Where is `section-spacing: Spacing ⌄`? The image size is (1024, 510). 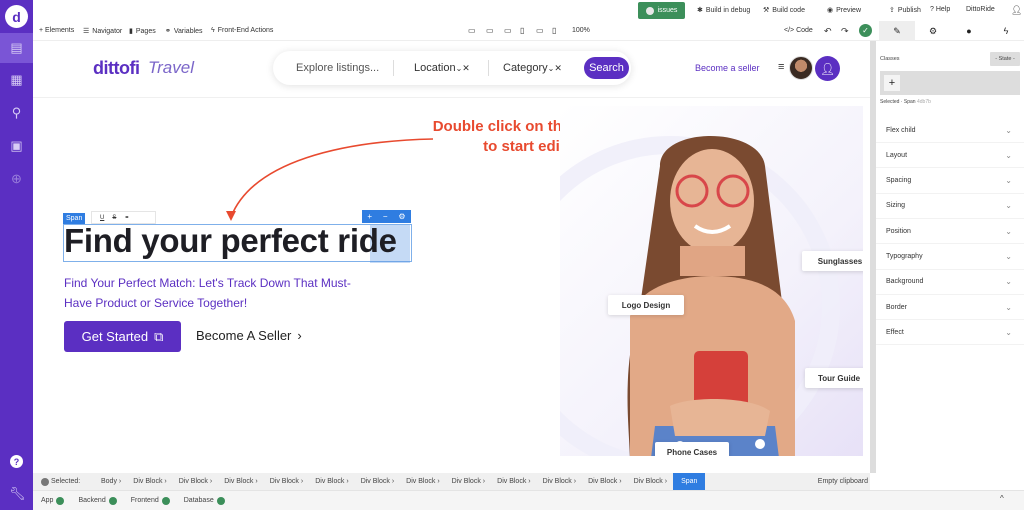
section-spacing: Spacing ⌄ is located at coordinates (950, 181).